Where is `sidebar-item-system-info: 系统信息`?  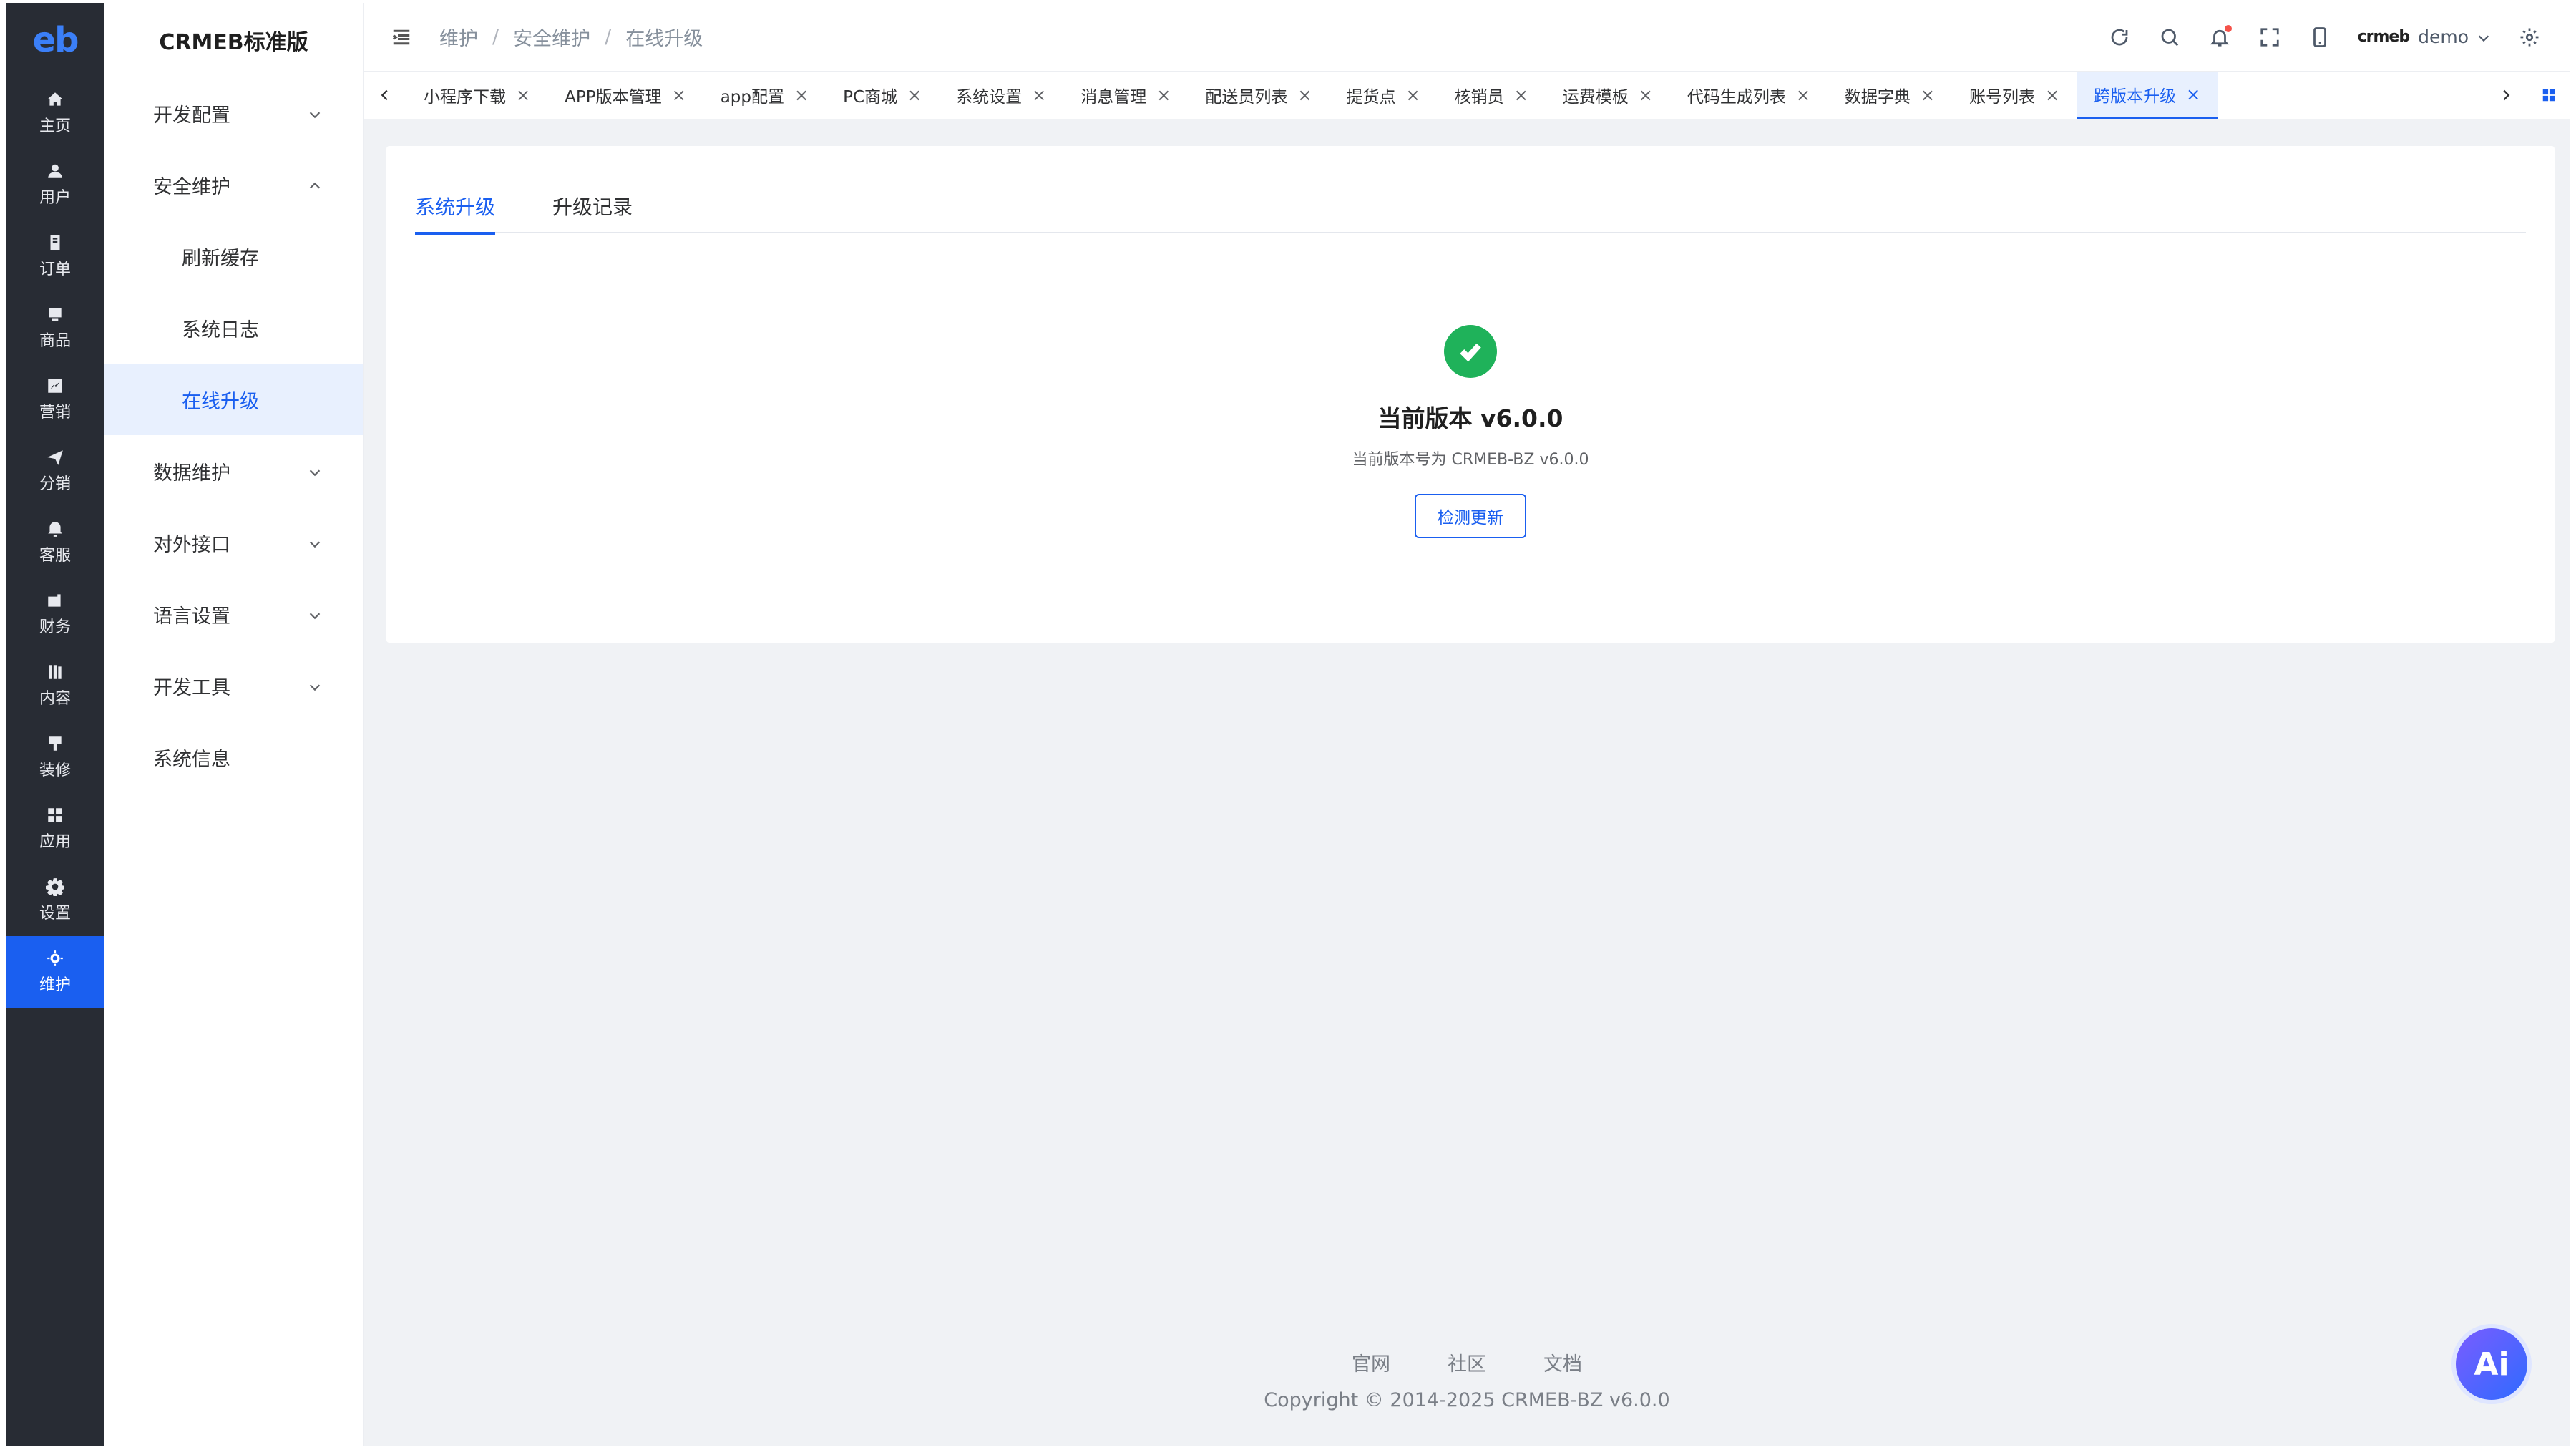
sidebar-item-system-info: 系统信息 is located at coordinates (233, 757).